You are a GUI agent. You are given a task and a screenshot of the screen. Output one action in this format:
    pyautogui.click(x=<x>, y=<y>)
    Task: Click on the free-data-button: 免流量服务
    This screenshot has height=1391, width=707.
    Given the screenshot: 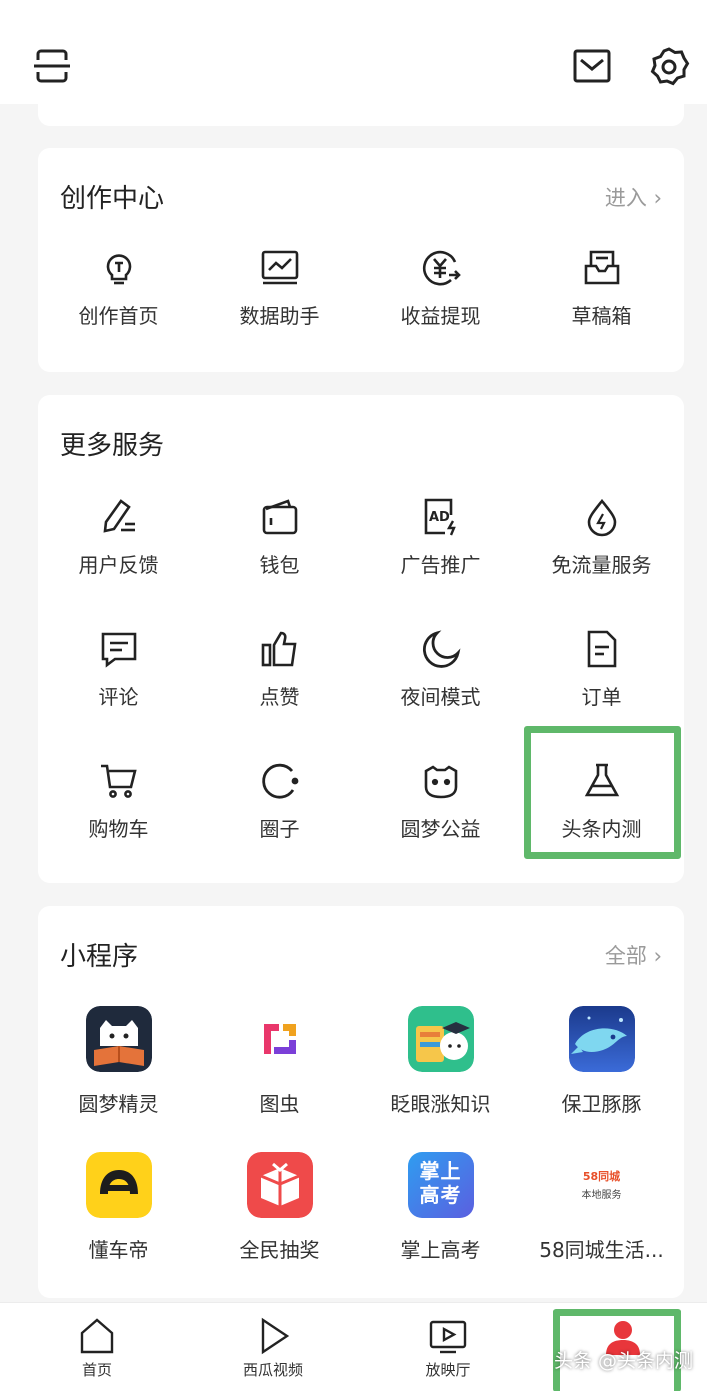 What is the action you would take?
    pyautogui.click(x=601, y=537)
    